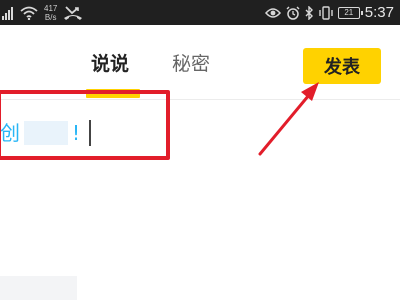 The width and height of the screenshot is (400, 300). What do you see at coordinates (50, 17) in the screenshot?
I see `network-speed-unit: B/s` at bounding box center [50, 17].